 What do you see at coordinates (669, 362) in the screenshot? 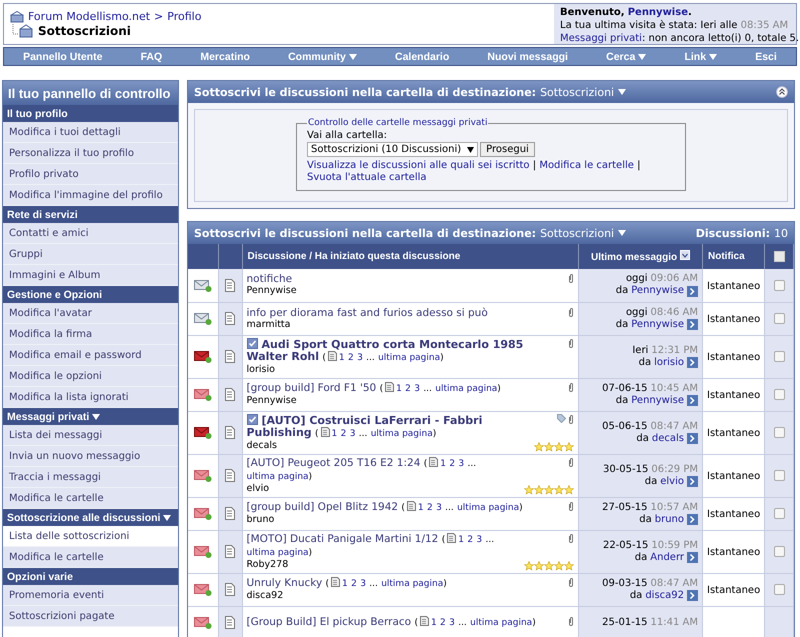
I see `last-poster-link: lorisio` at bounding box center [669, 362].